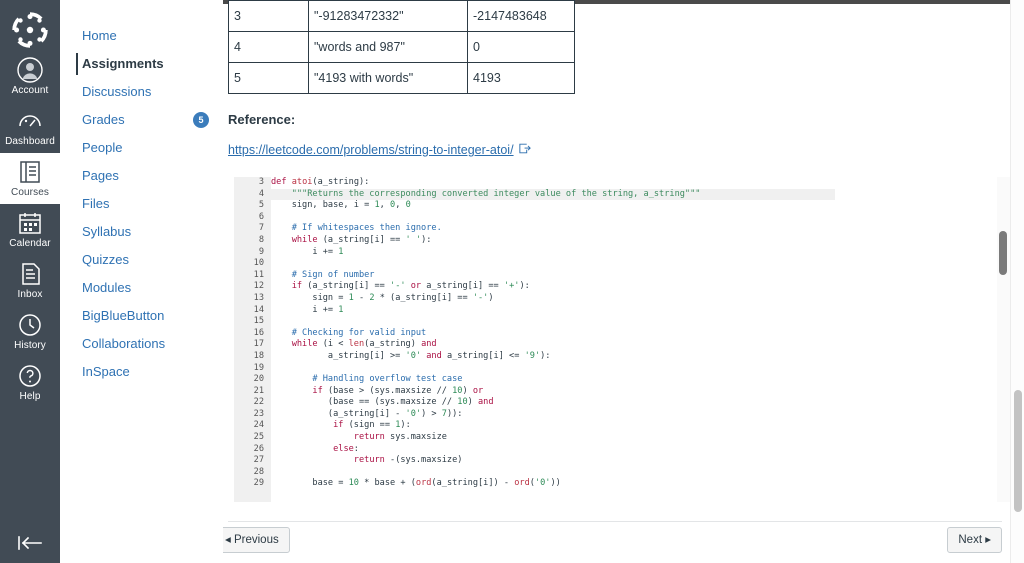 The image size is (1024, 563). I want to click on table-row: 5 "4193 with words" 4193, so click(401, 78).